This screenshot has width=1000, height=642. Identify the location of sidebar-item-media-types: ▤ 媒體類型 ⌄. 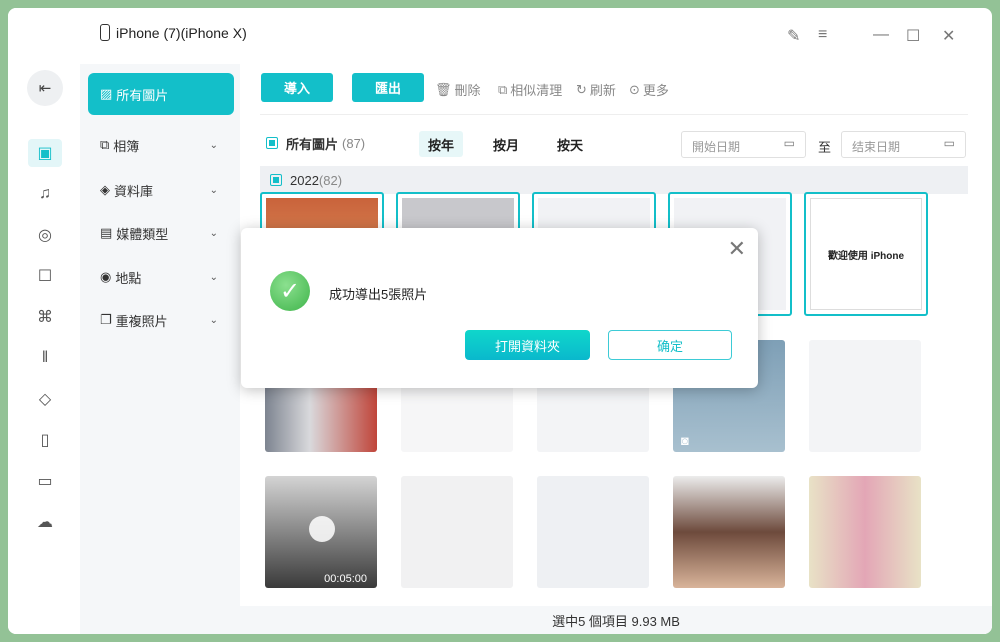
(161, 233).